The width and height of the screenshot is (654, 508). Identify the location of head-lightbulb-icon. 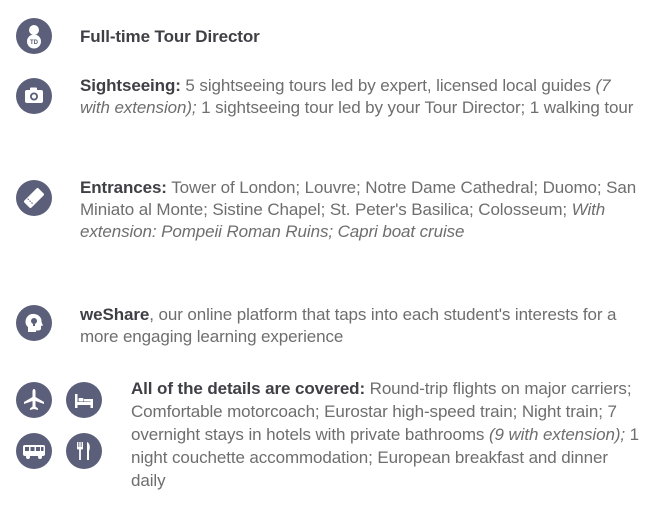
(34, 323).